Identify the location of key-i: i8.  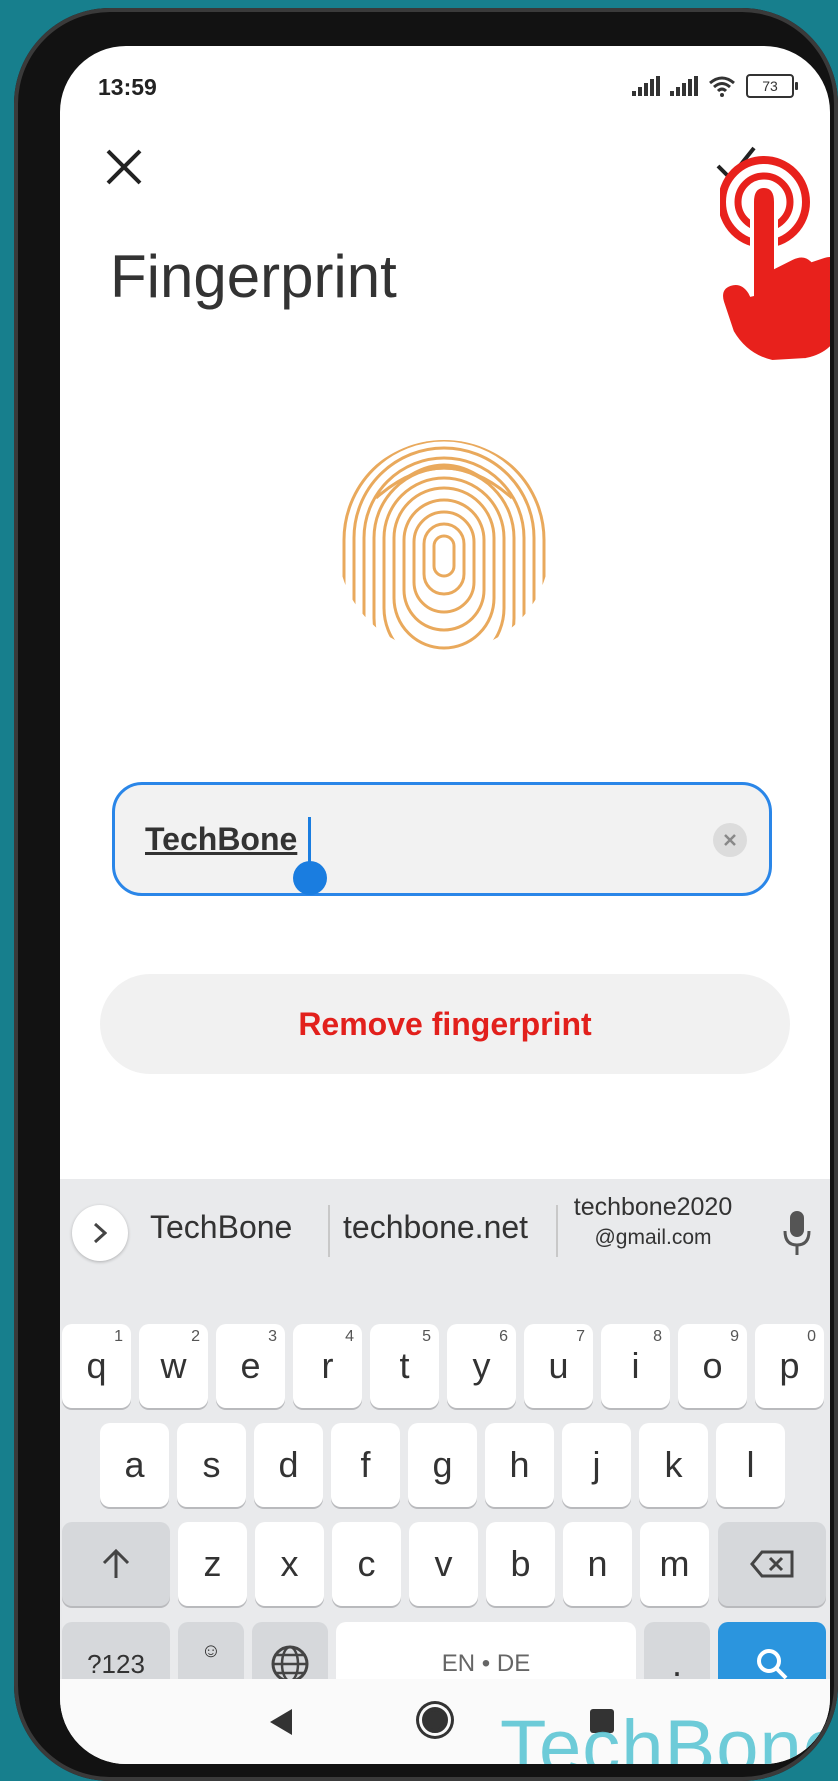
(635, 1366).